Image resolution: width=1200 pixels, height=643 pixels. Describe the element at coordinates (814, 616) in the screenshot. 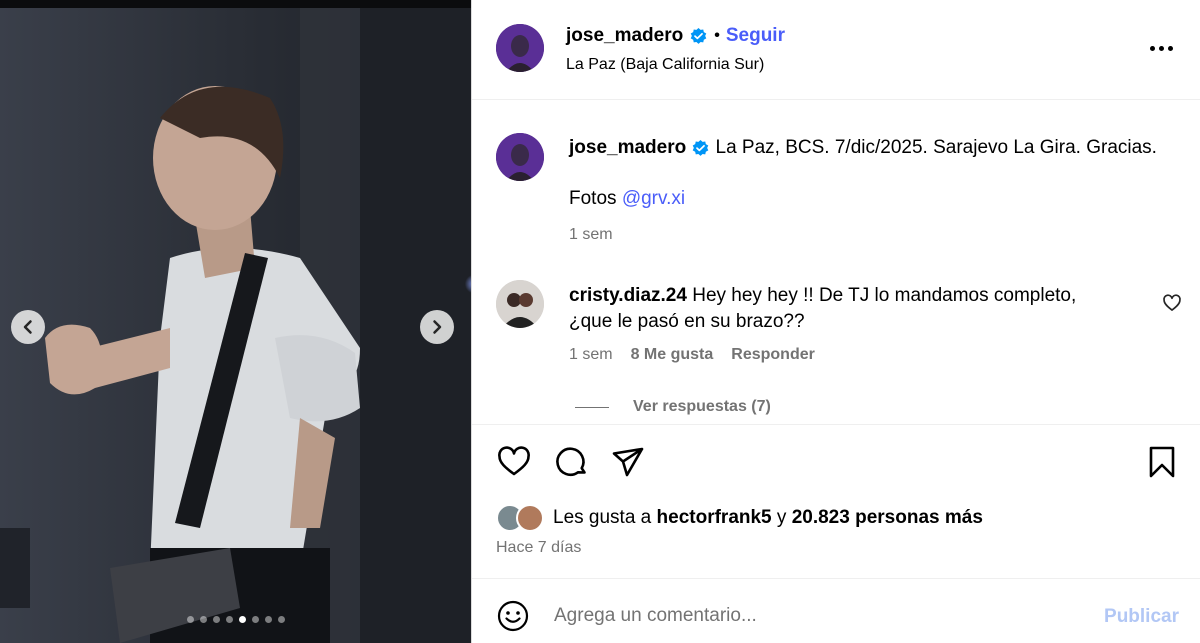

I see `comment-input` at that location.